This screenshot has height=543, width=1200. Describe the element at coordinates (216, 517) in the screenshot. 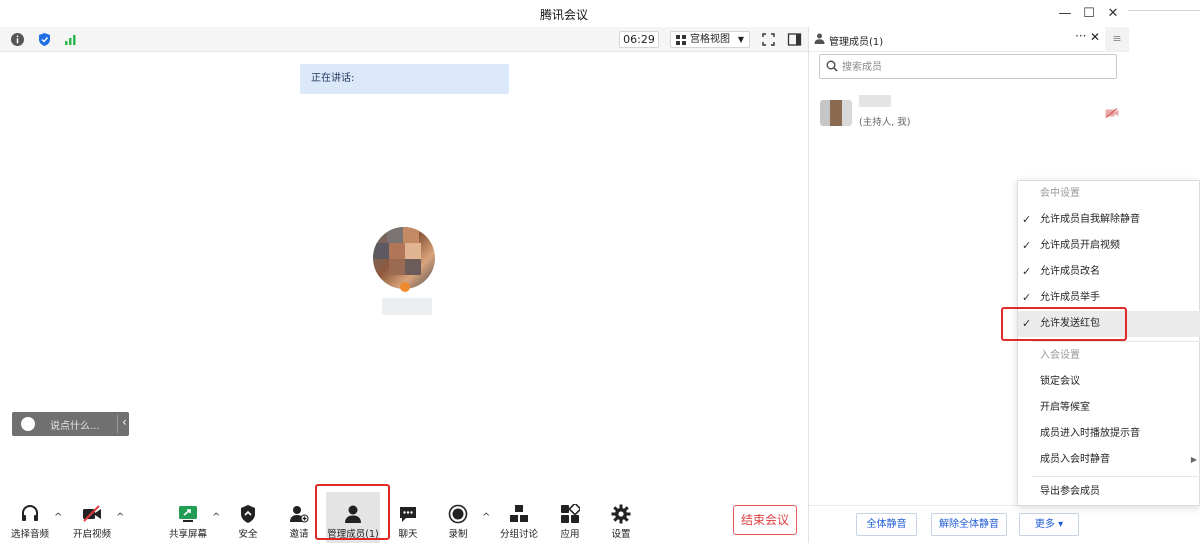

I see `share-options-icon: ^` at that location.